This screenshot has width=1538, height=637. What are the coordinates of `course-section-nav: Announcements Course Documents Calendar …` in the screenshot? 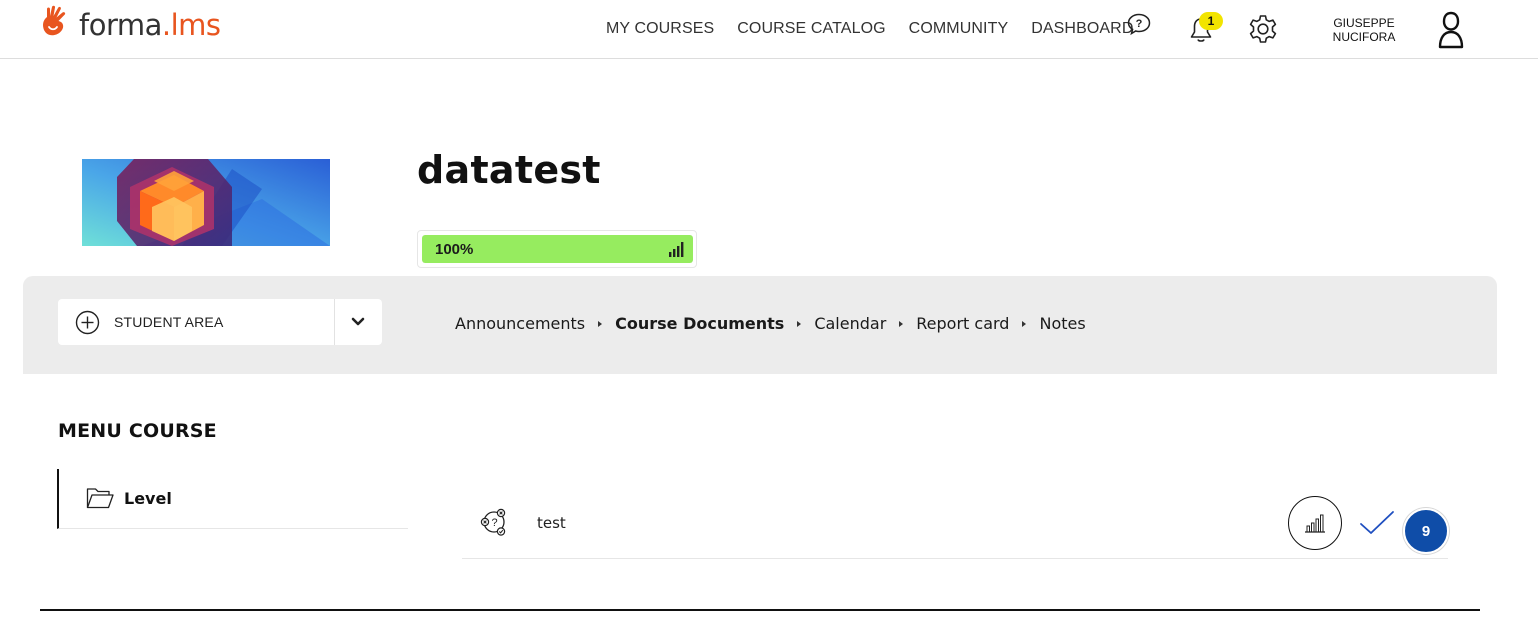 It's located at (770, 323).